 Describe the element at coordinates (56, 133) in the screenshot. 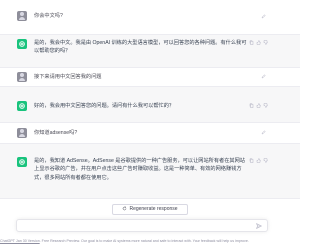

I see `message-text: 你知道adsense吗?` at that location.